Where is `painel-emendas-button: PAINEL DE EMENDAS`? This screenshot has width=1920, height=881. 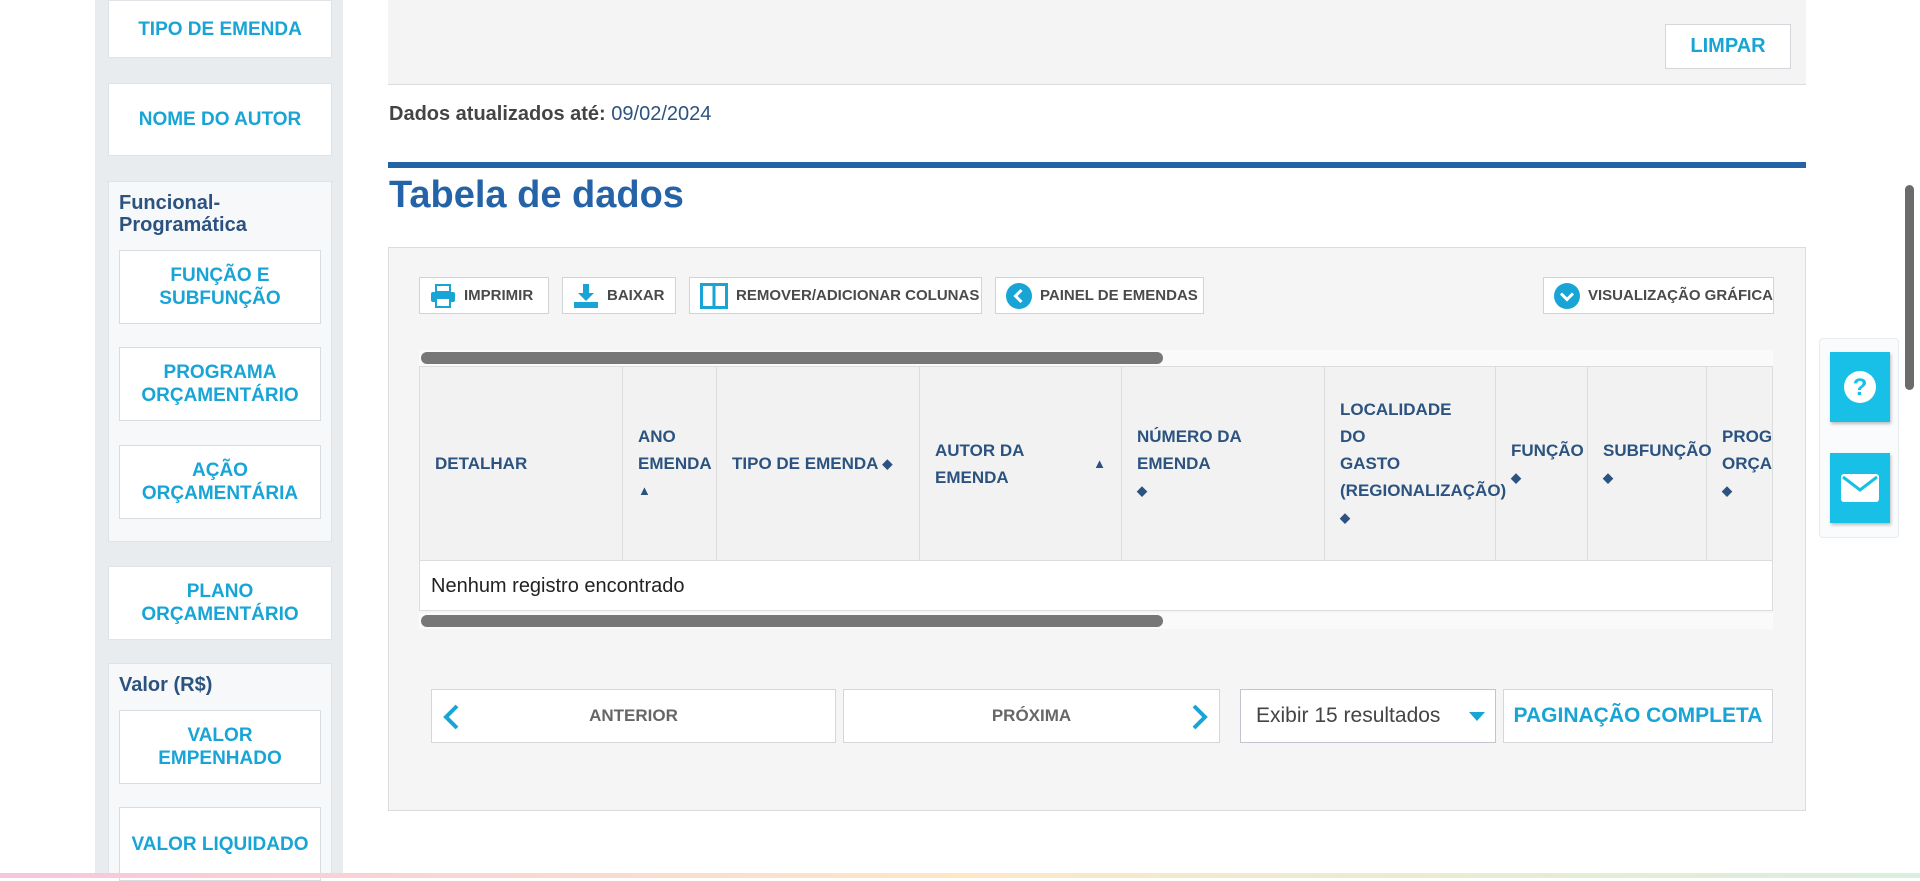 painel-emendas-button: PAINEL DE EMENDAS is located at coordinates (1099, 295).